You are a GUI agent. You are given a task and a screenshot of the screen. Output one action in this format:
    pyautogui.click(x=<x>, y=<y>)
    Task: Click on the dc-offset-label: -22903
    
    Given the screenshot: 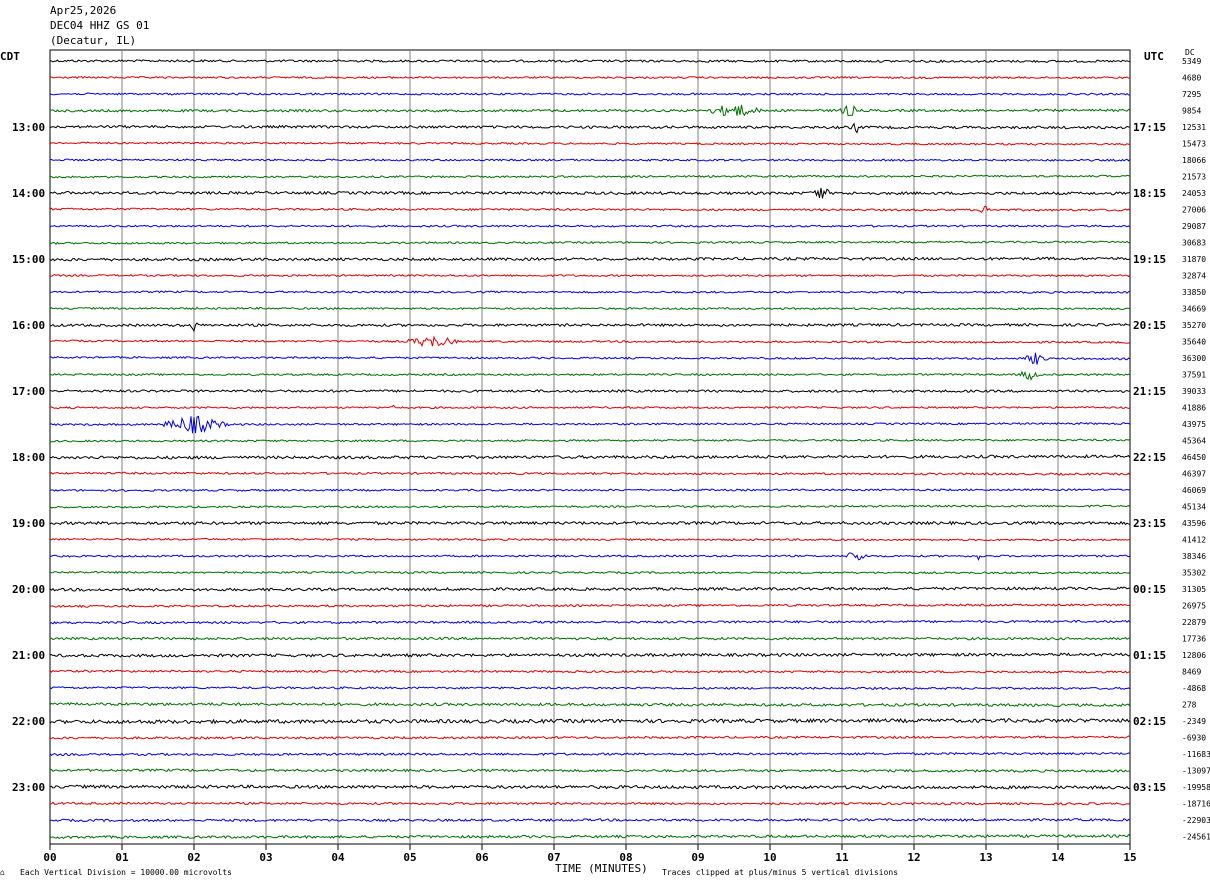 What is the action you would take?
    pyautogui.click(x=1196, y=820)
    